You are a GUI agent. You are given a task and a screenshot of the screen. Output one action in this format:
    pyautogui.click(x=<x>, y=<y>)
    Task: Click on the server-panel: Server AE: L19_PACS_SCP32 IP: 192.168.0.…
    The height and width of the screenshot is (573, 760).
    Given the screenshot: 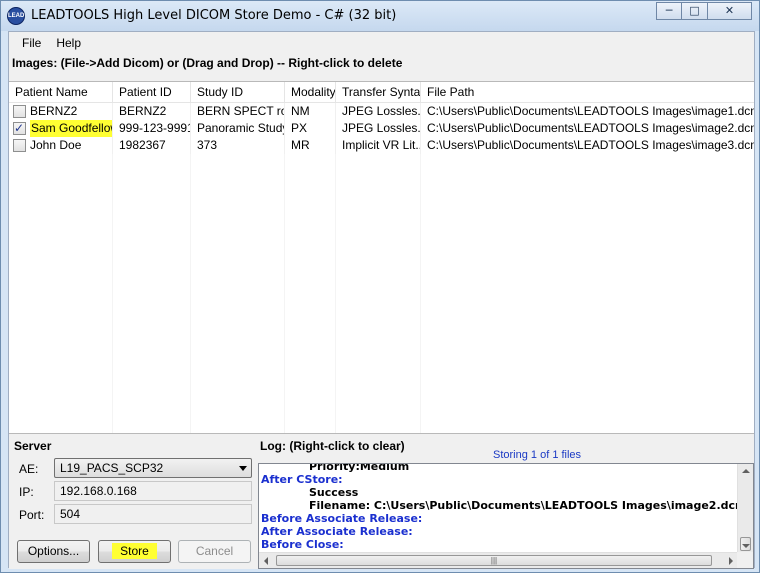 What is the action you would take?
    pyautogui.click(x=133, y=502)
    